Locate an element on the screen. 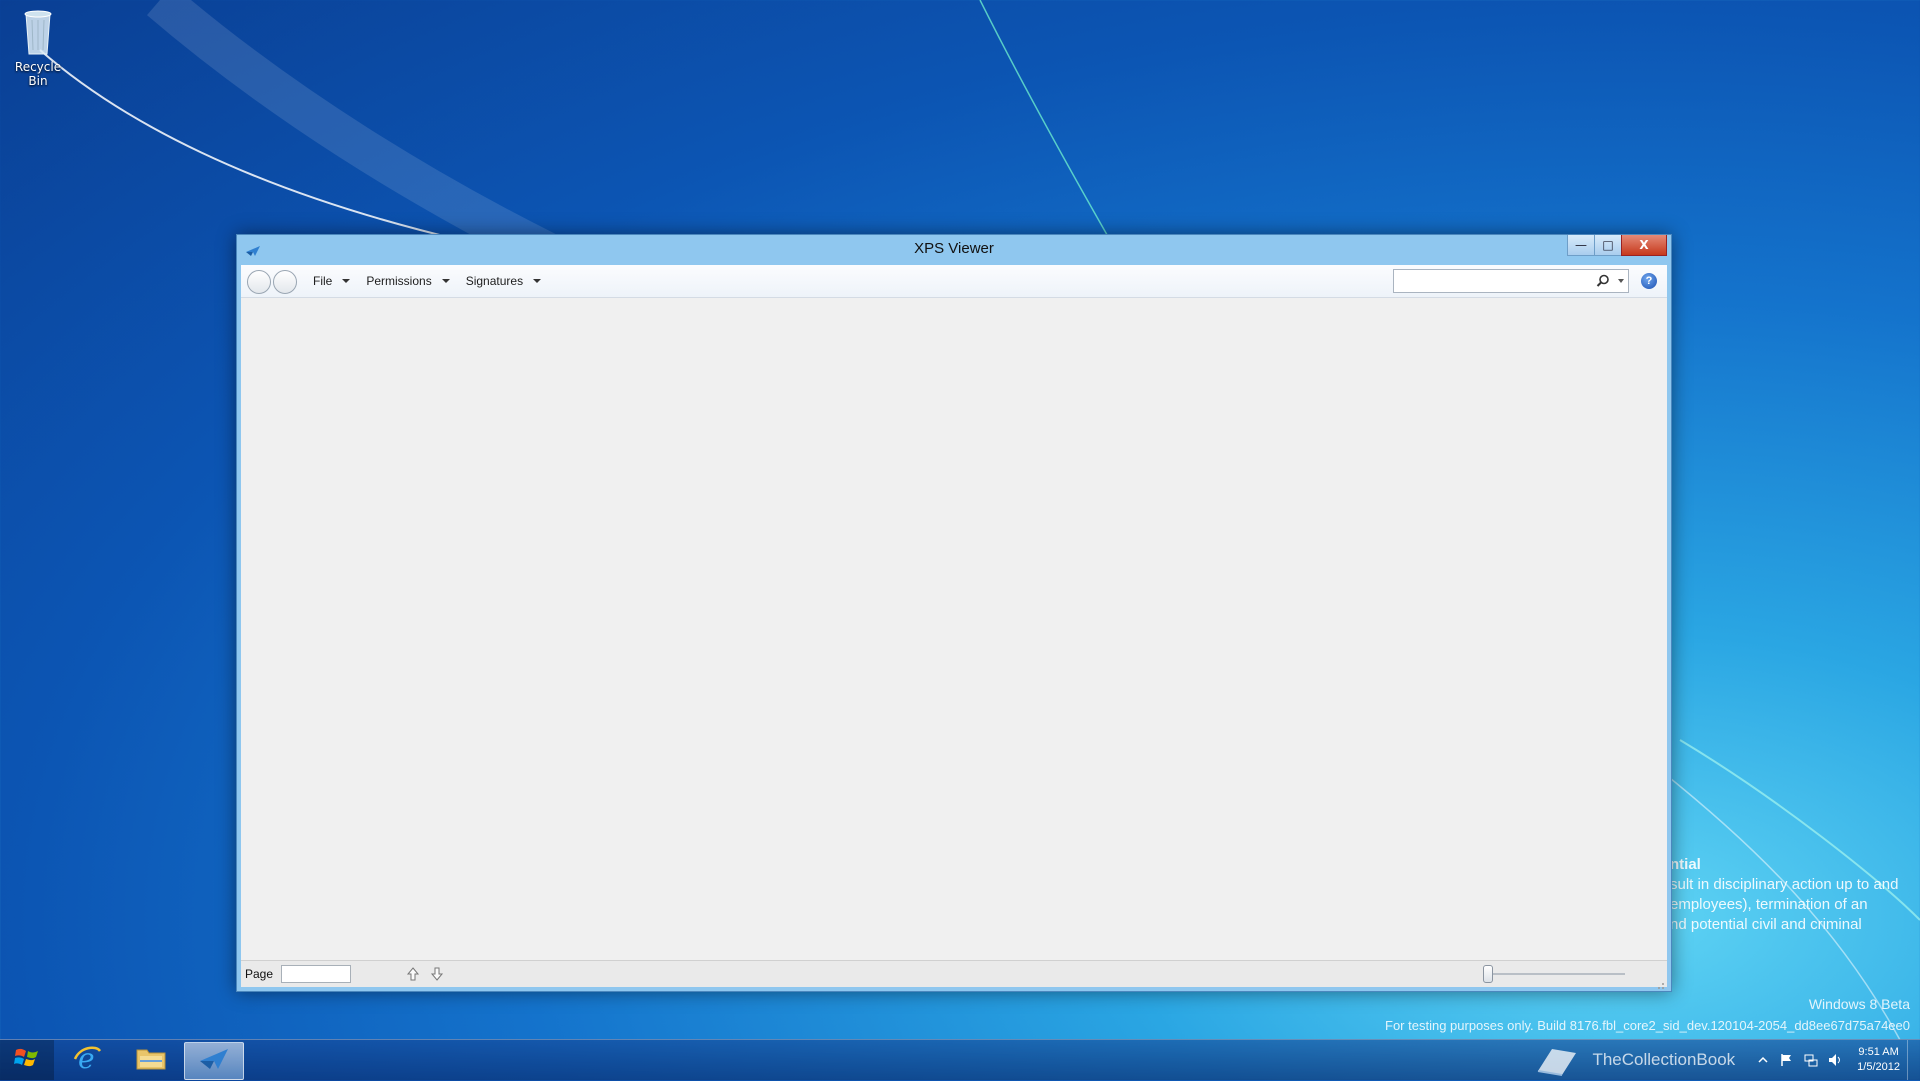 The width and height of the screenshot is (1920, 1081). resize-grip-icon is located at coordinates (1660, 982).